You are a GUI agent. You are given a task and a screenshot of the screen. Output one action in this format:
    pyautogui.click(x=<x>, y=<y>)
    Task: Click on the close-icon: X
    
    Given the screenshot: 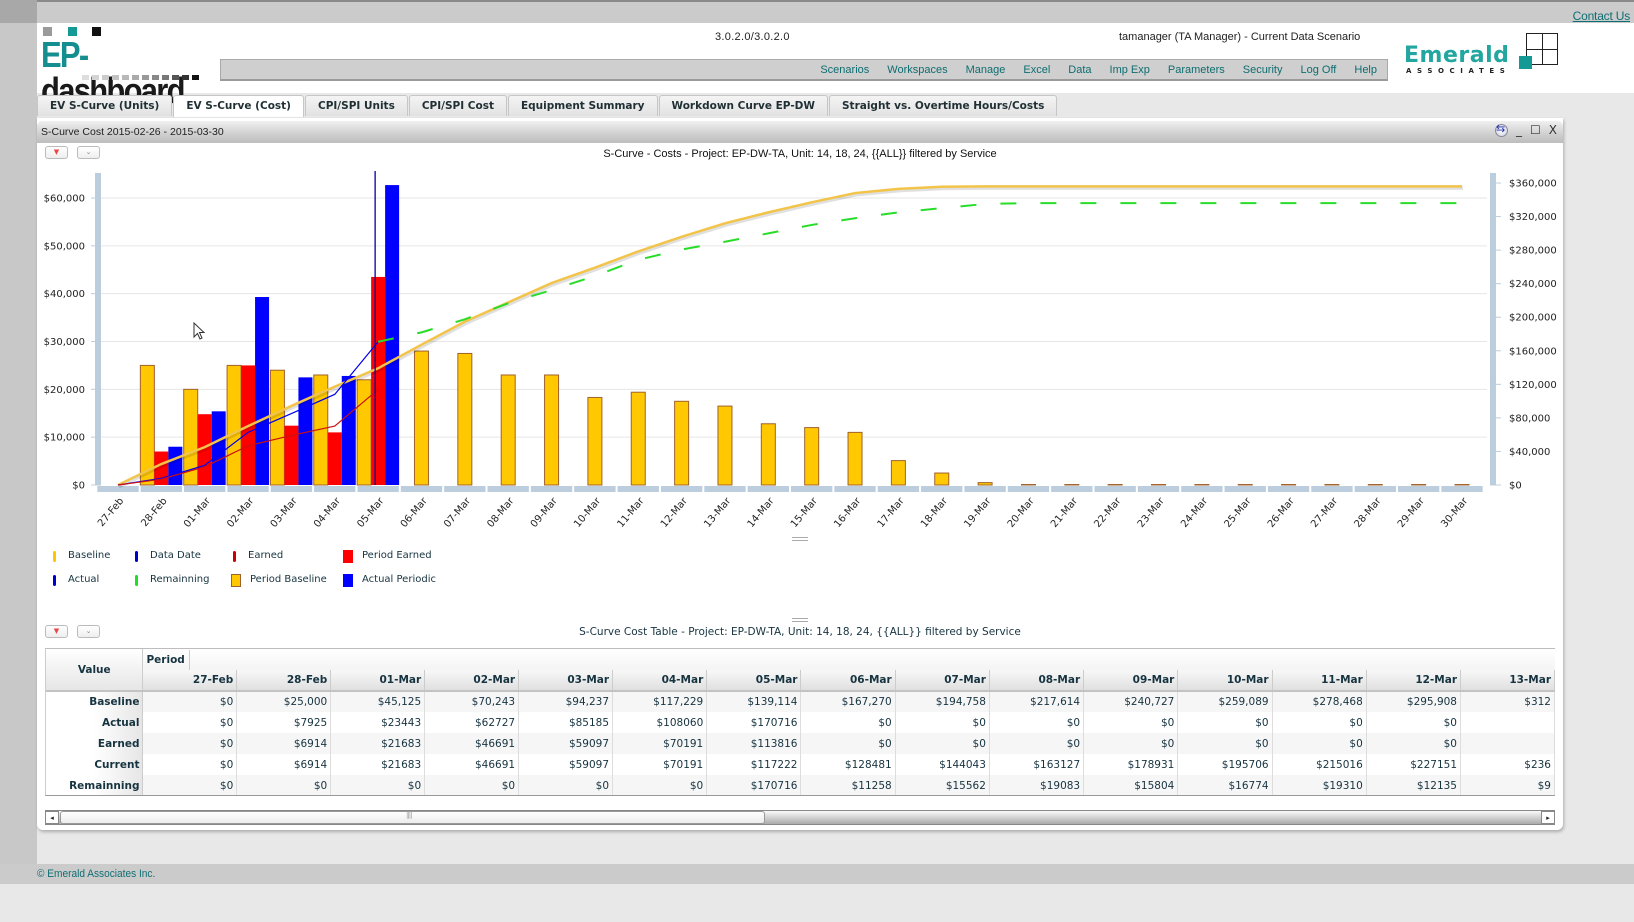 What is the action you would take?
    pyautogui.click(x=1553, y=130)
    